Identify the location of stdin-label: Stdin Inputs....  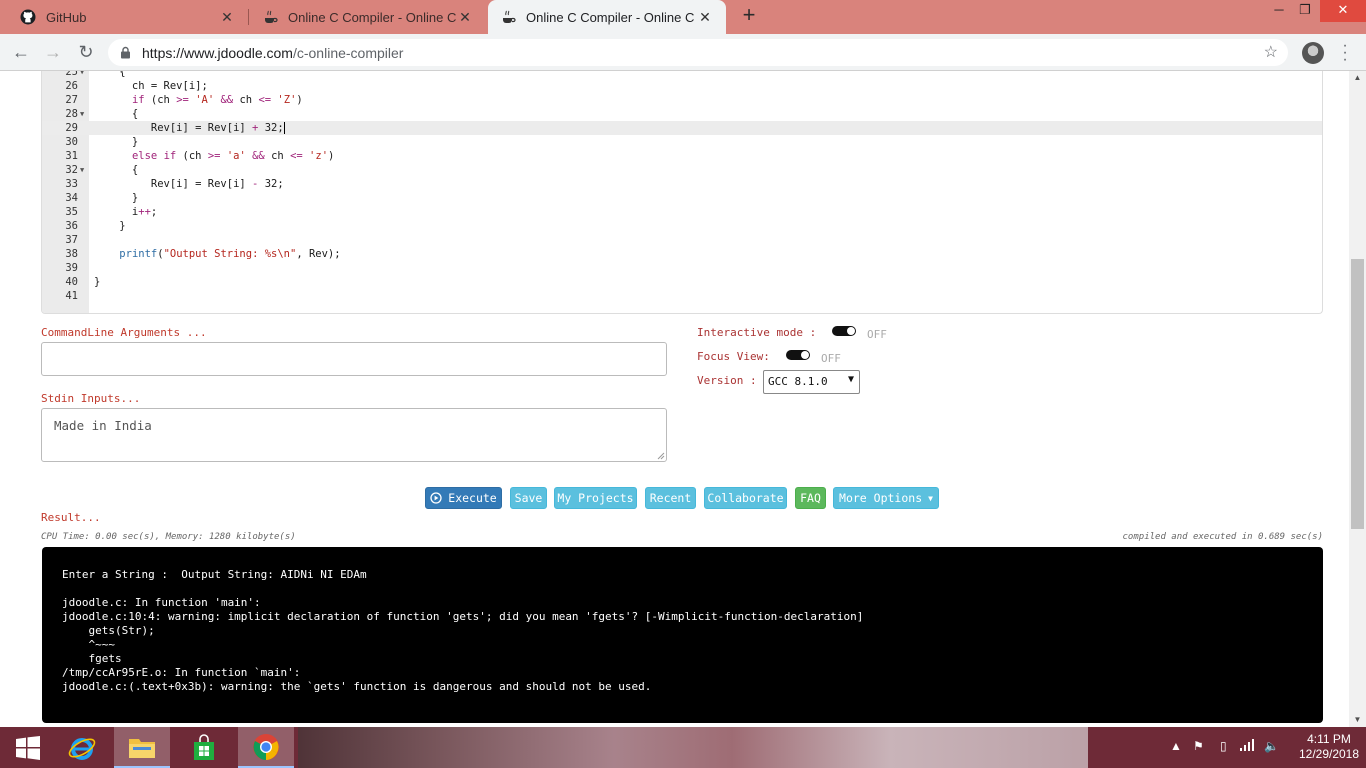
(91, 398).